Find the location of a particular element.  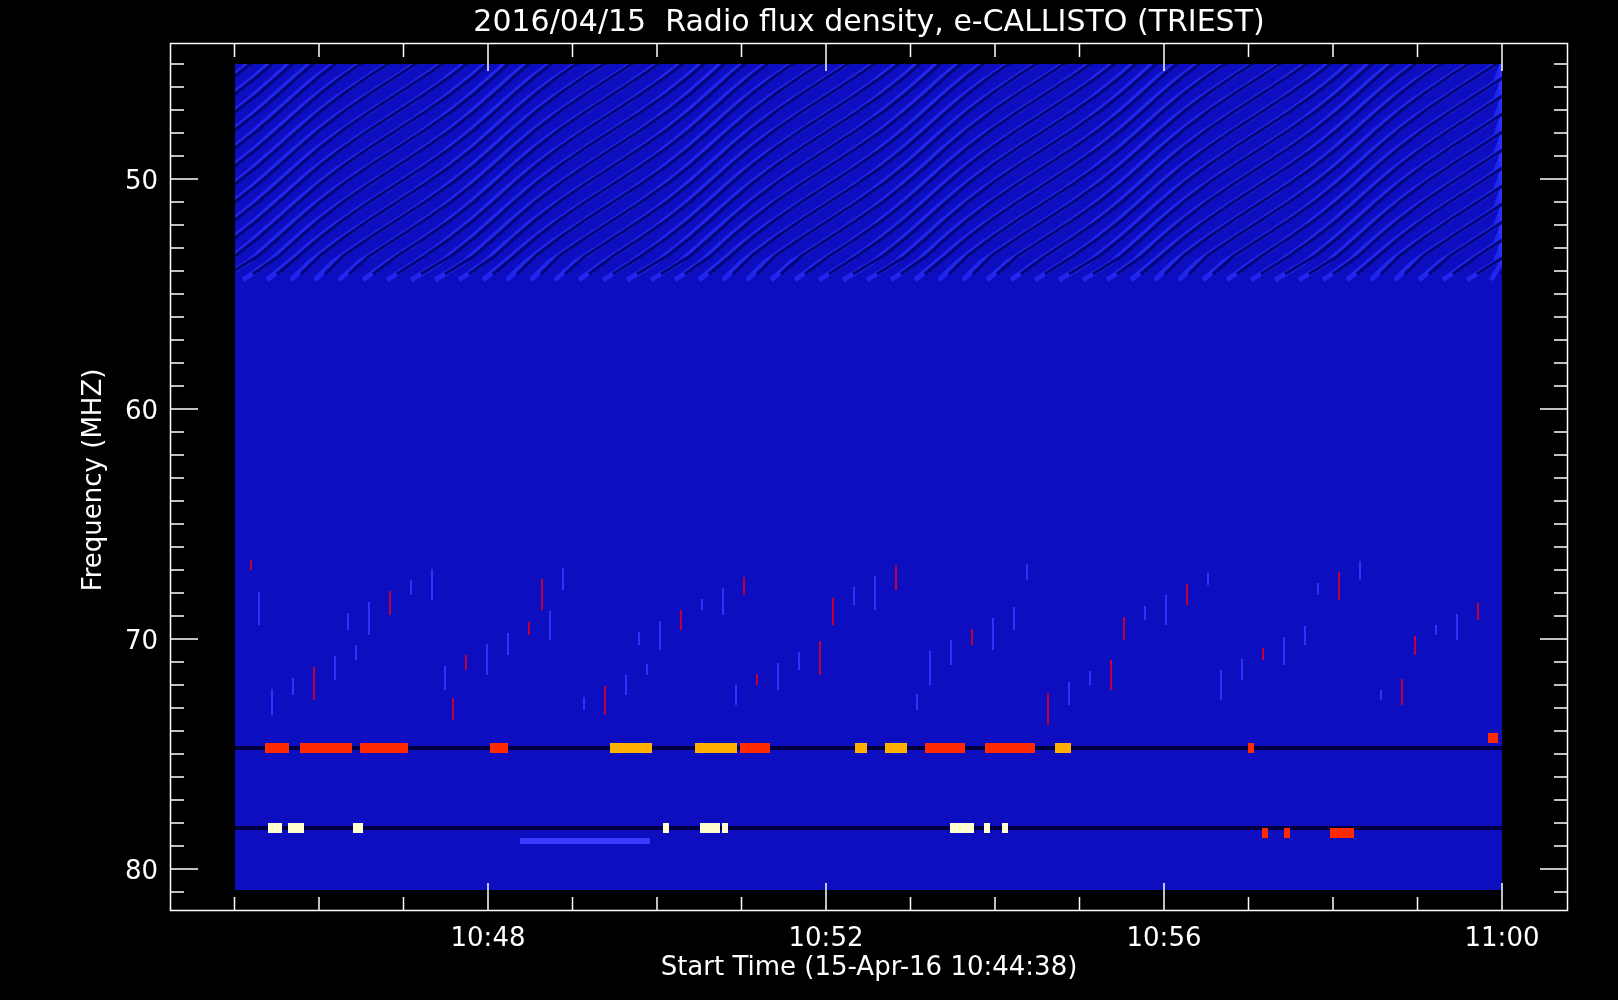

y-axis-title: Frequency (MHZ) is located at coordinates (92, 480).